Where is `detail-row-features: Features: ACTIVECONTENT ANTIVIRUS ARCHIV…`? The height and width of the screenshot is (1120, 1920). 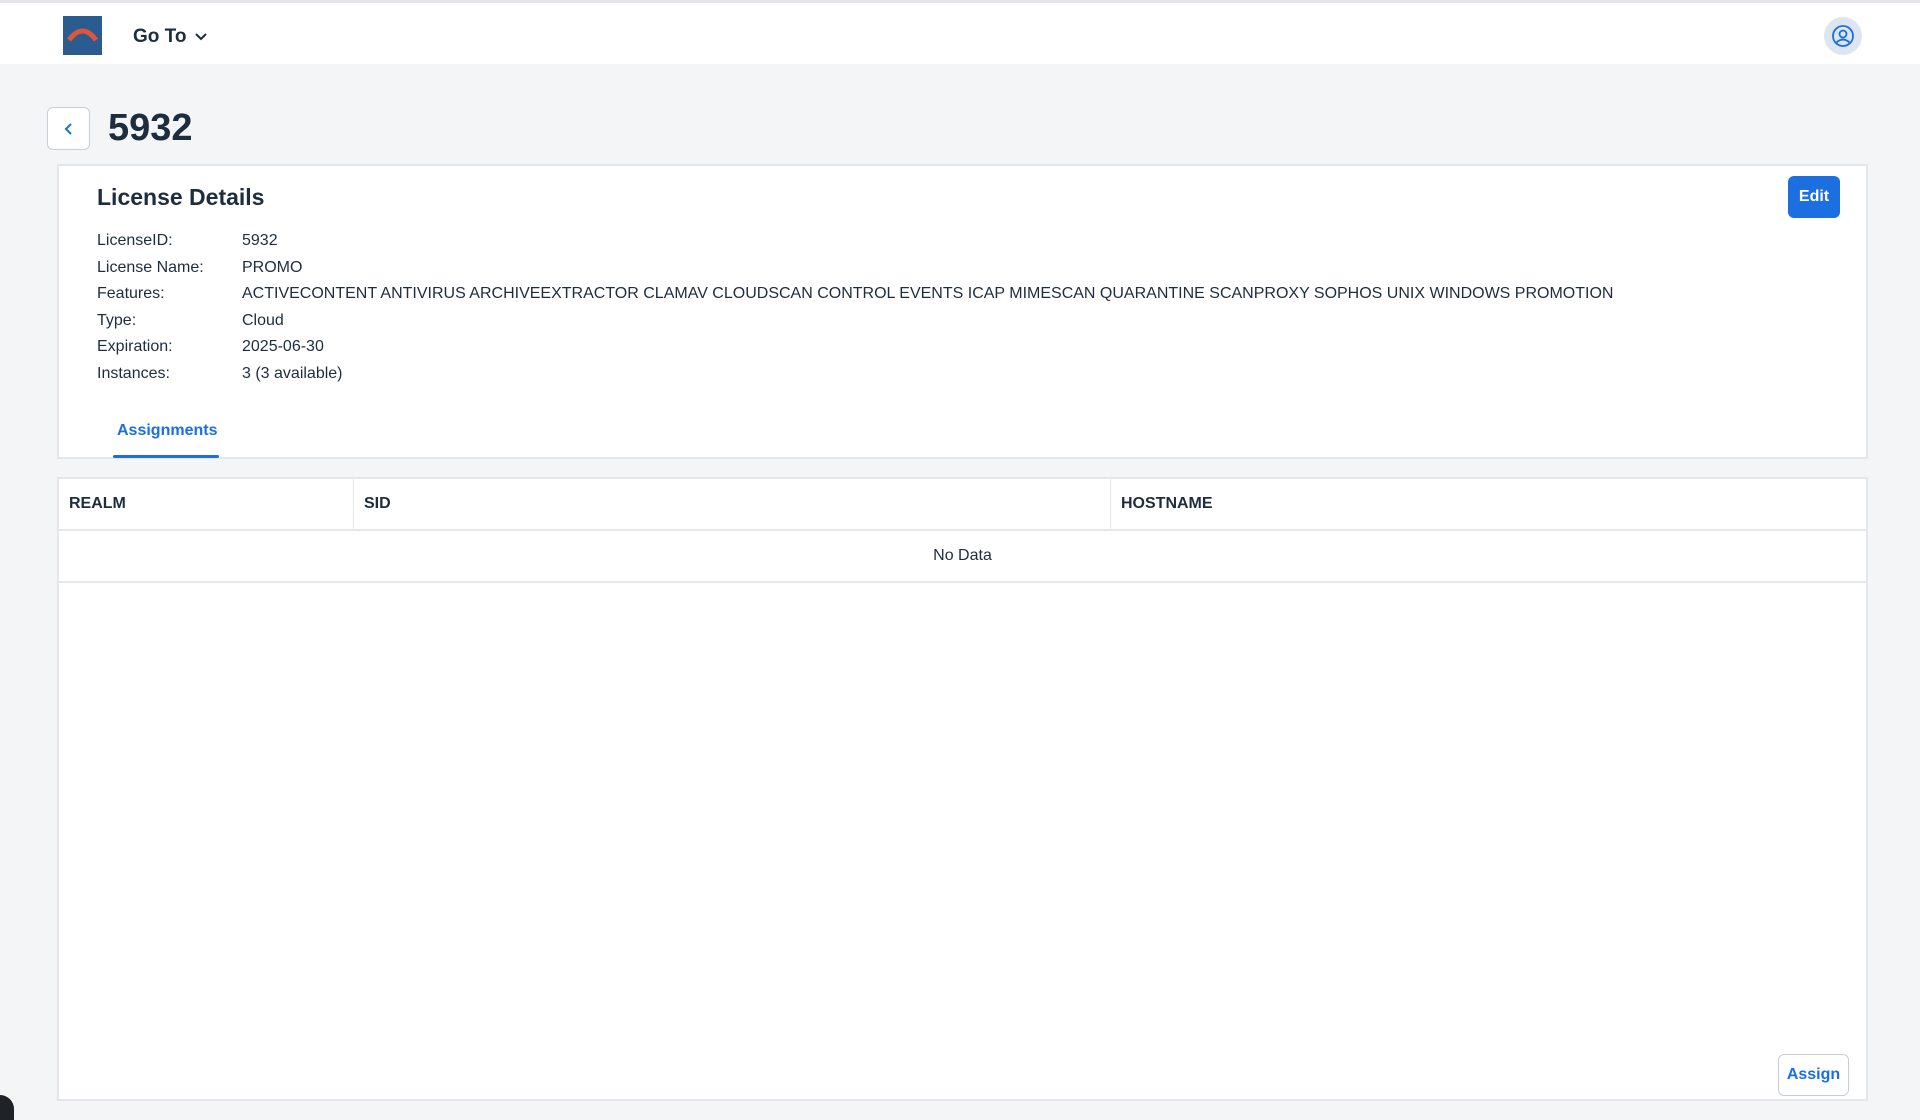
detail-row-features: Features: ACTIVECONTENT ANTIVIRUS ARCHIV… is located at coordinates (855, 294).